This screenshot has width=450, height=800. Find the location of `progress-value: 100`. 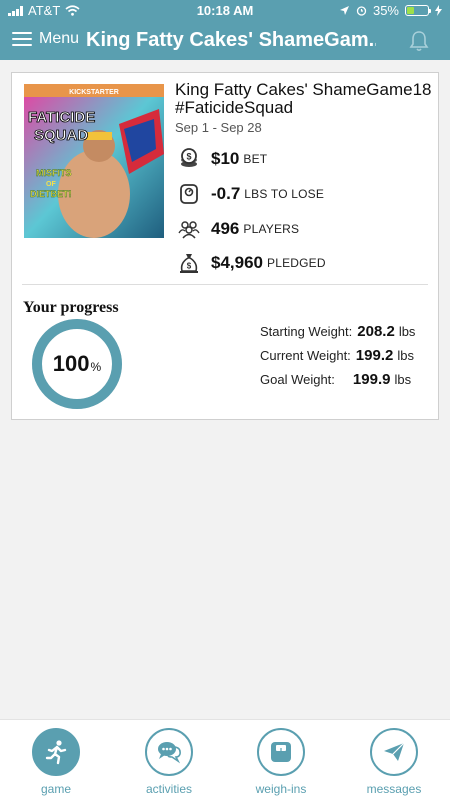

progress-value: 100 is located at coordinates (71, 363).